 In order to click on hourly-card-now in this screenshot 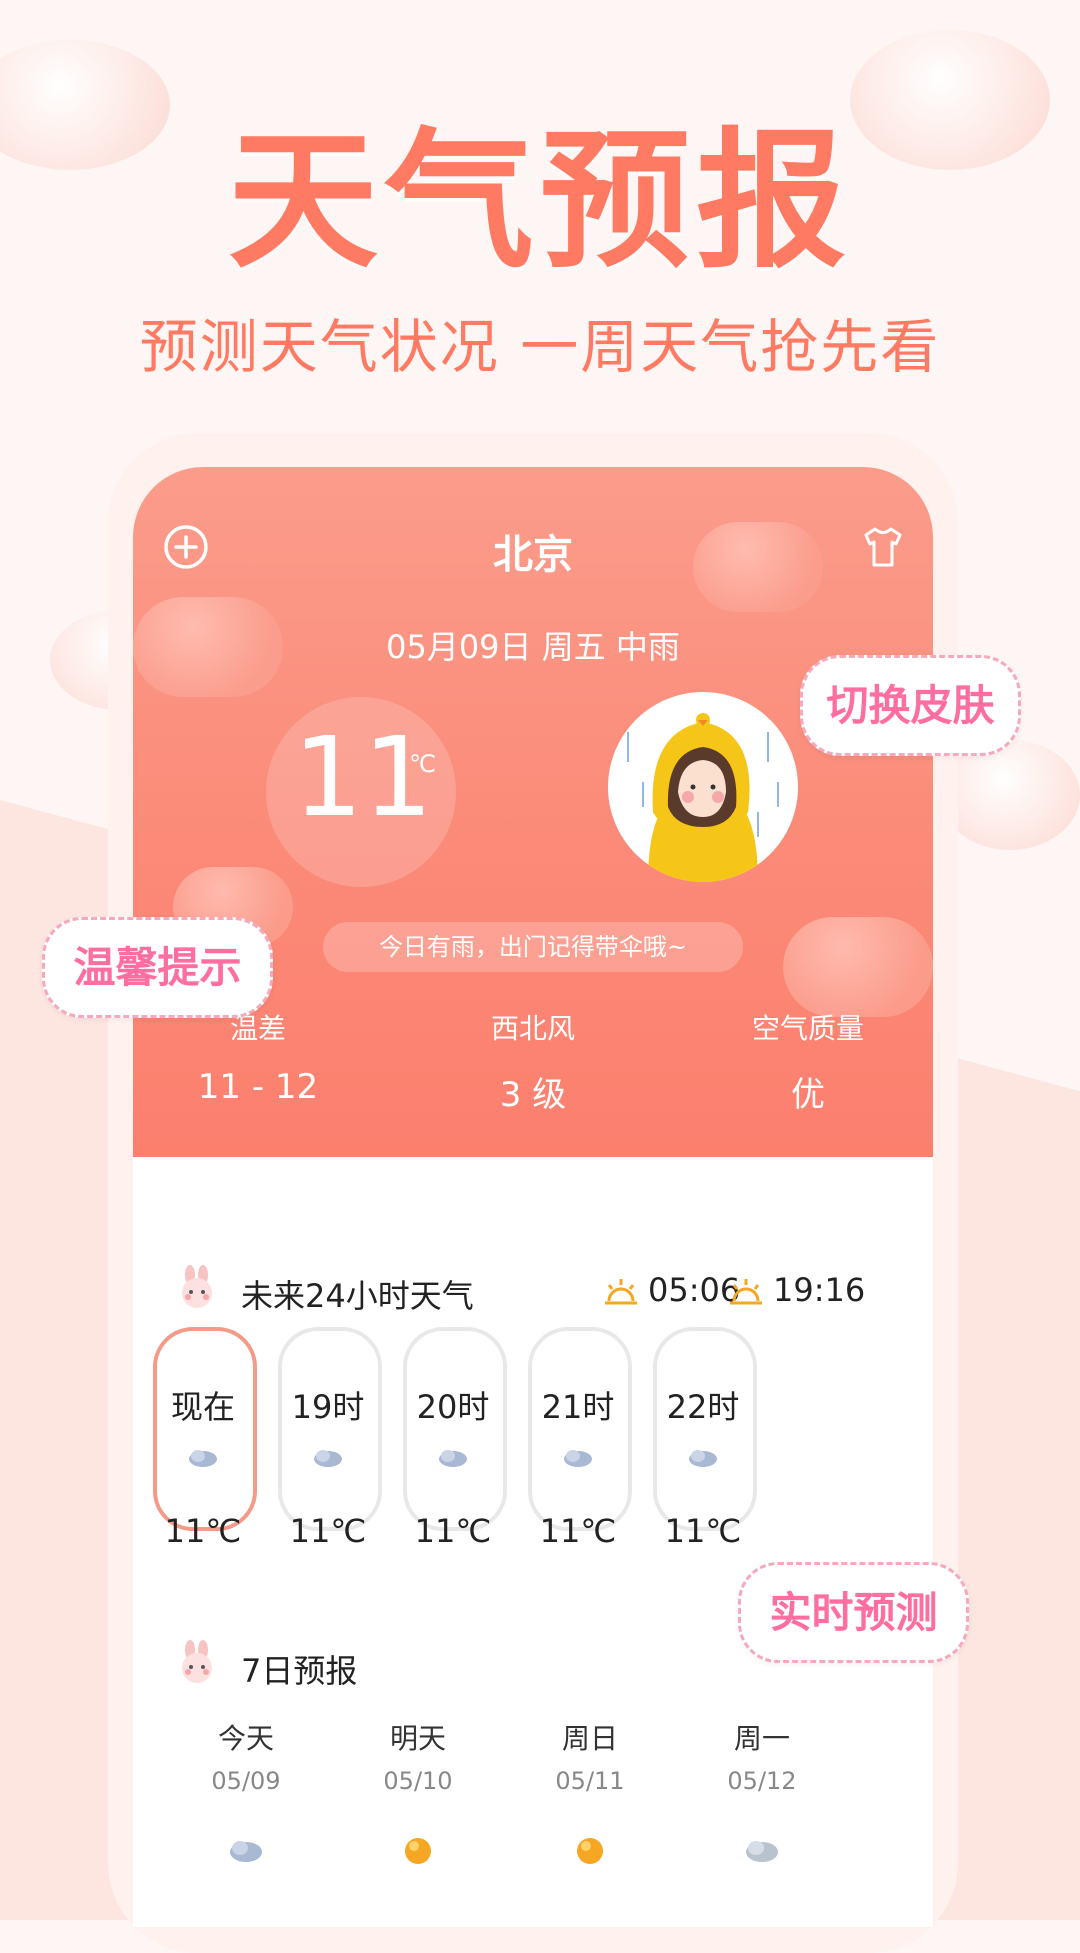, I will do `click(205, 1429)`.